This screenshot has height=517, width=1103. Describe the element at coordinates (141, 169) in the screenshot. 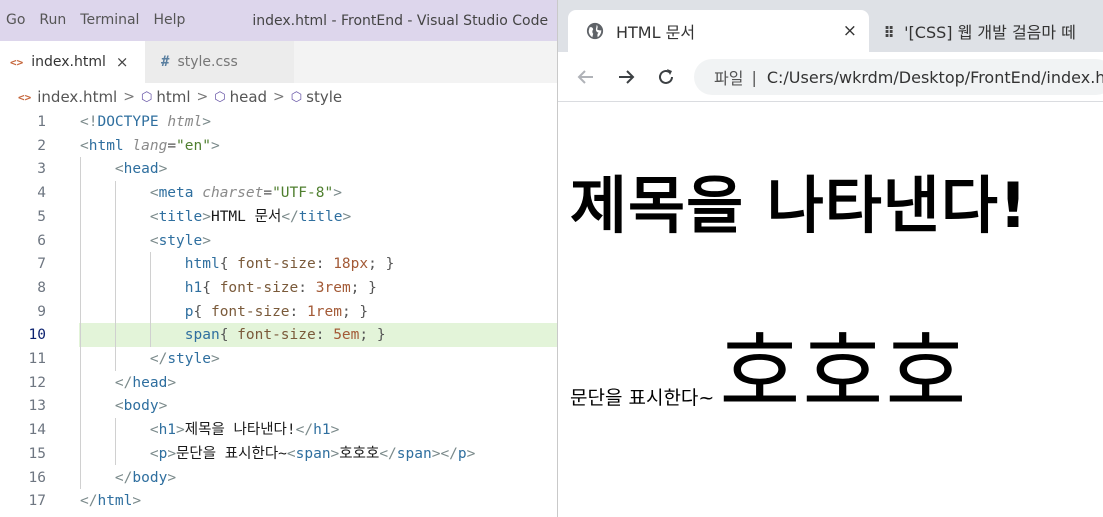

I see `code-text: <head>` at that location.